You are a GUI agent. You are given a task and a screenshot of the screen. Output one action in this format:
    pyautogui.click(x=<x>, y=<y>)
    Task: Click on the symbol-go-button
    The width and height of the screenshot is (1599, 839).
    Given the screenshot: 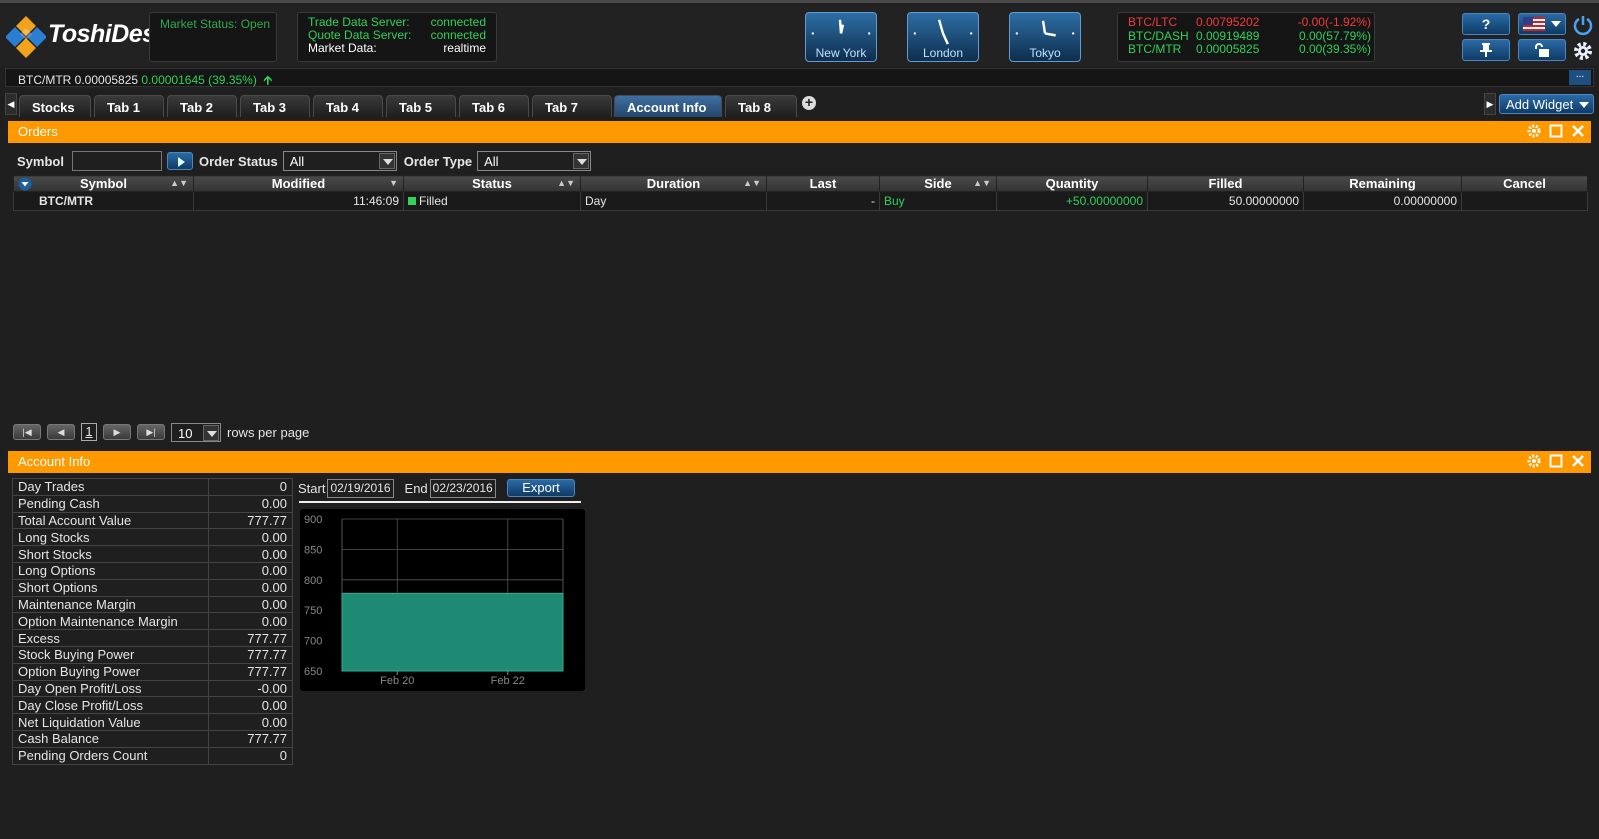 What is the action you would take?
    pyautogui.click(x=179, y=161)
    